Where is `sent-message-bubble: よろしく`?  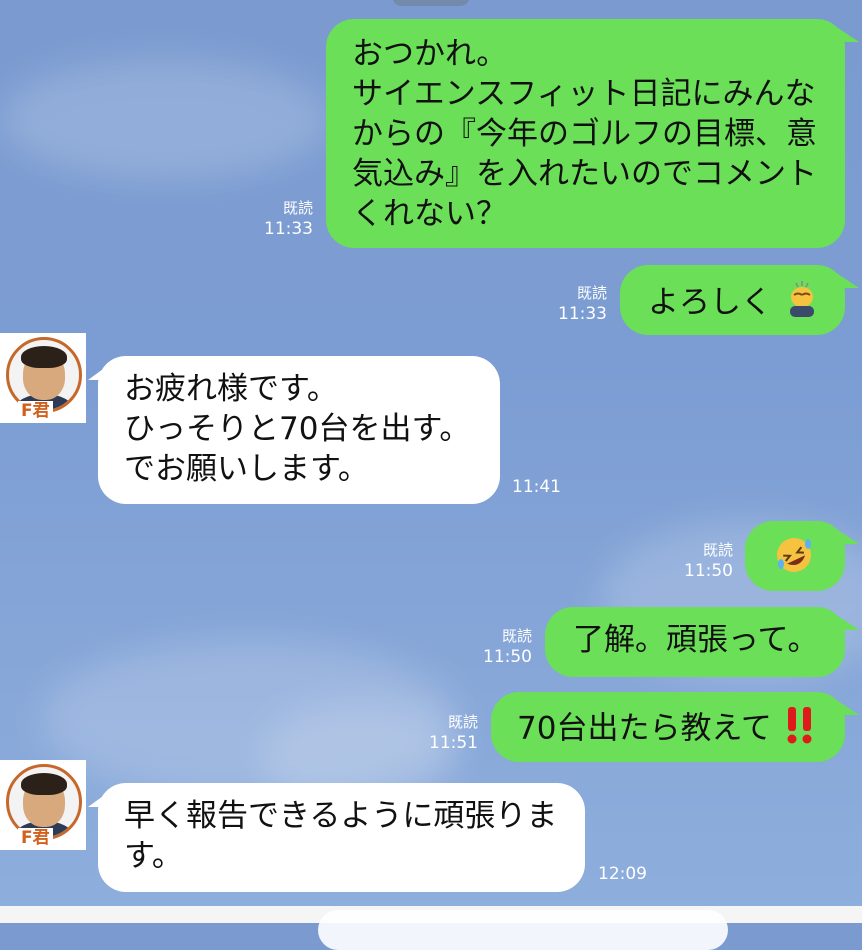 sent-message-bubble: よろしく is located at coordinates (732, 300).